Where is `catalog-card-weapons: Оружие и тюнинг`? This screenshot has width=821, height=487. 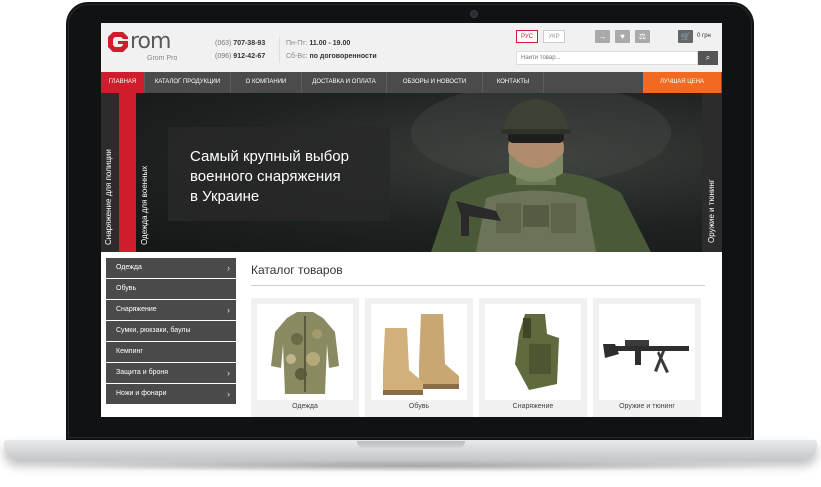
catalog-card-weapons: Оружие и тюнинг is located at coordinates (647, 357).